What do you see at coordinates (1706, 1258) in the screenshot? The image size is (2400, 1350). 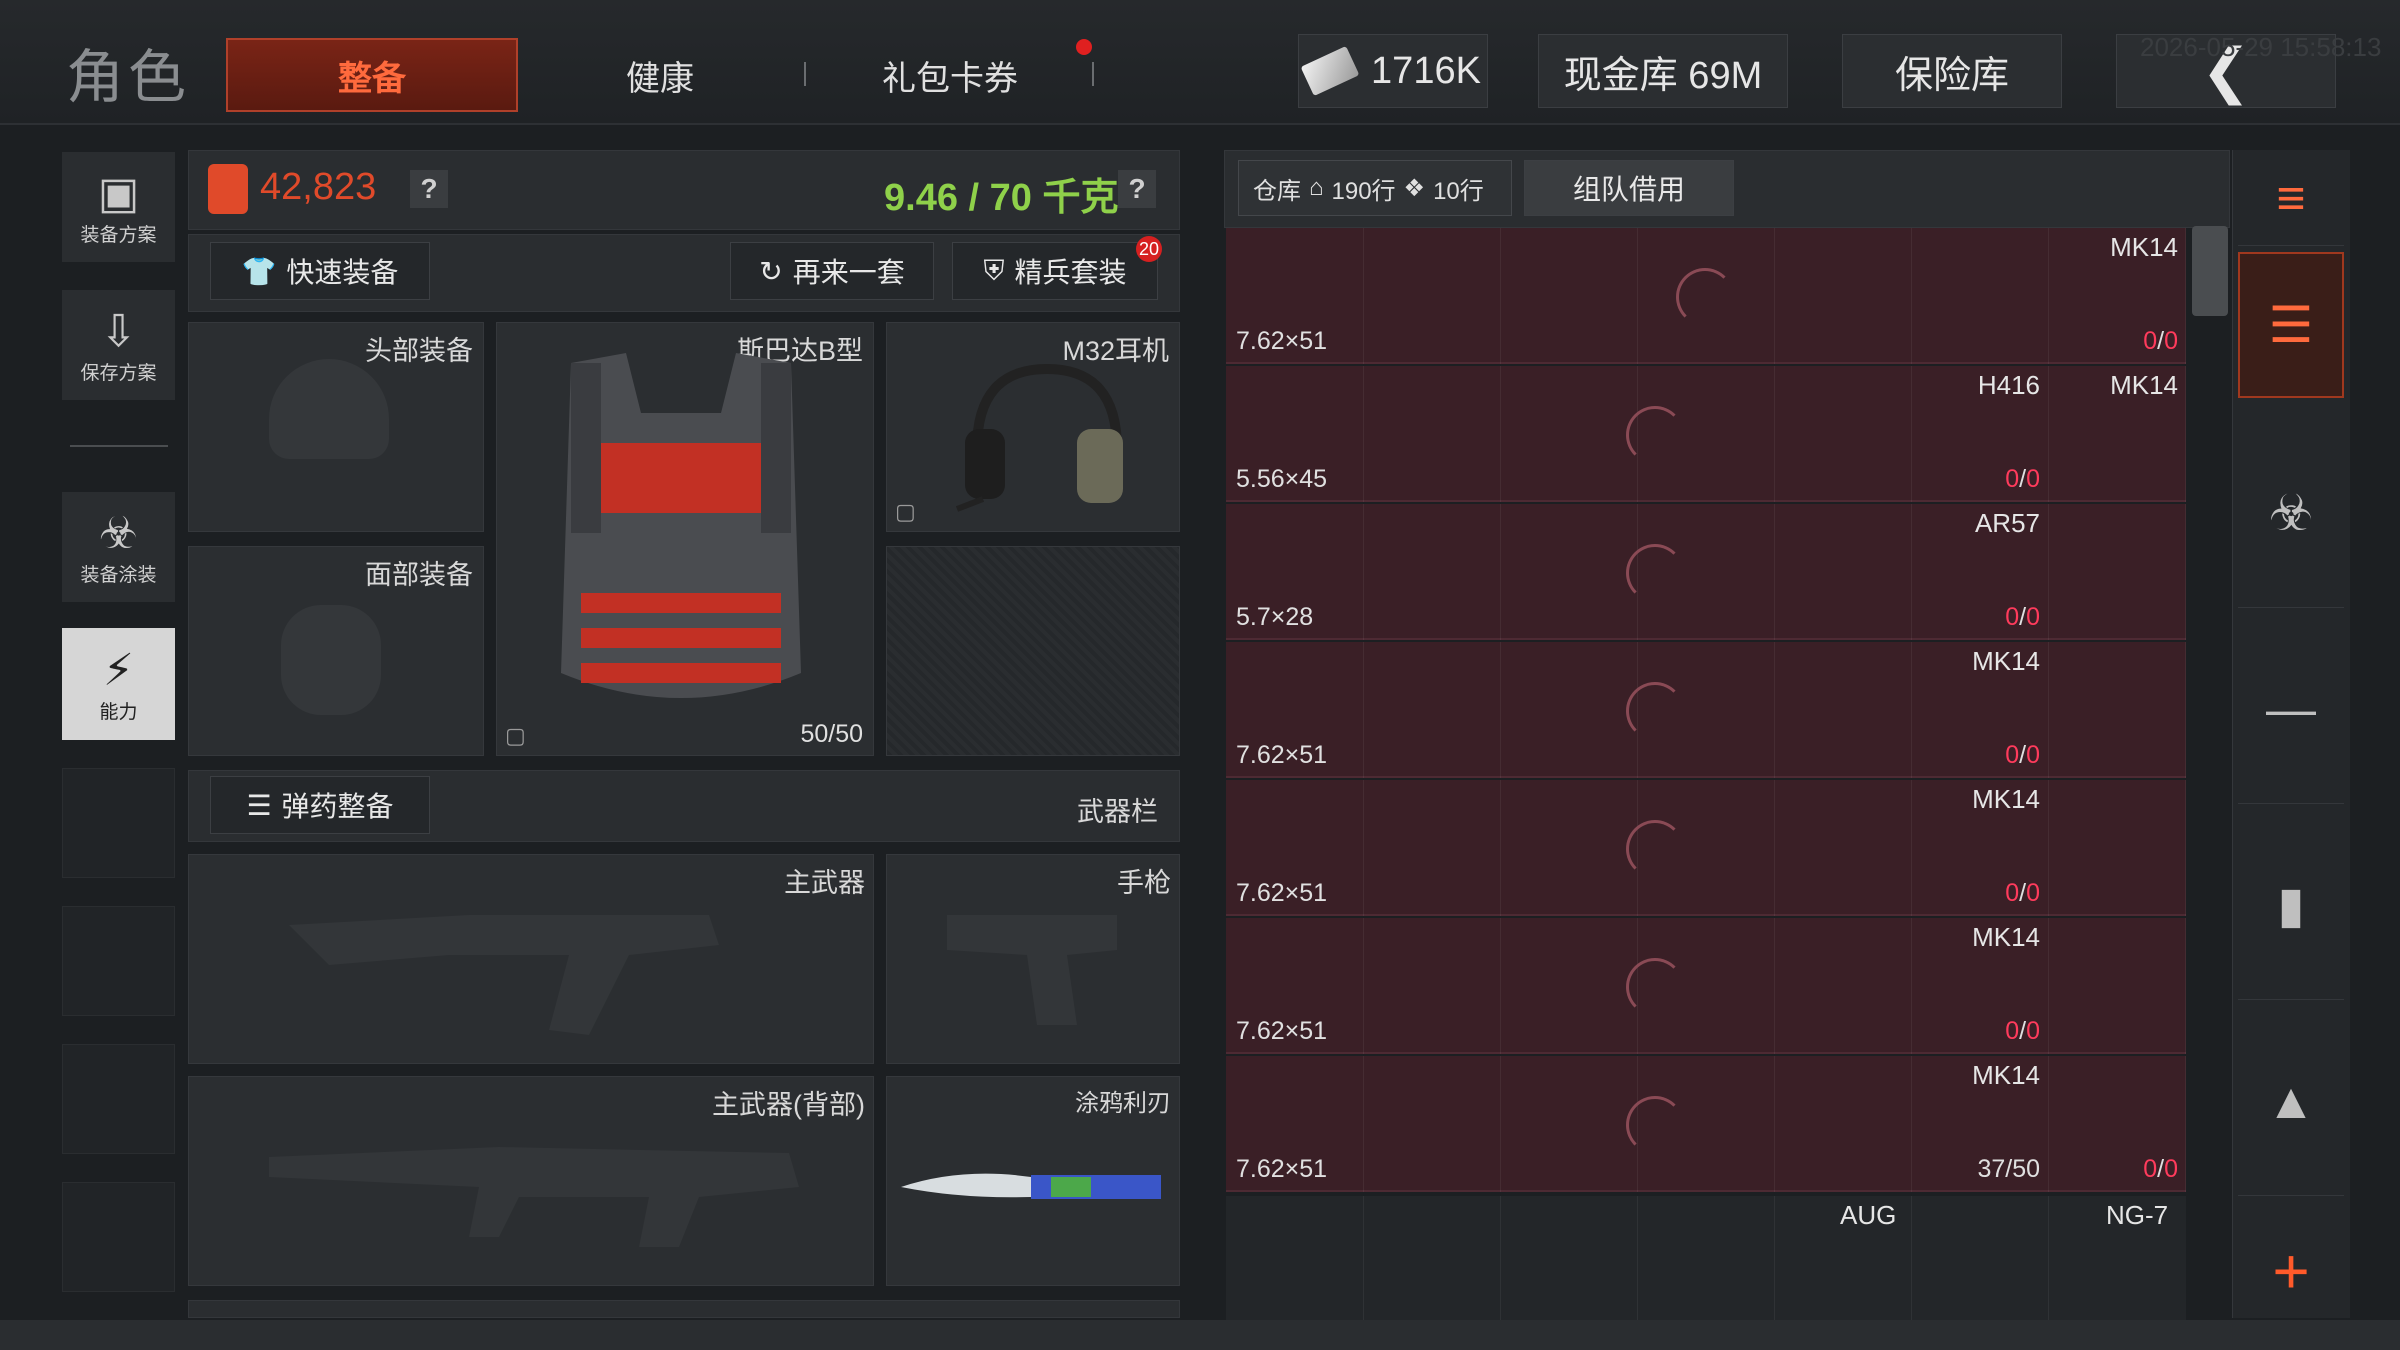 I see `warehouse-bottom-row: AUG NG-7` at bounding box center [1706, 1258].